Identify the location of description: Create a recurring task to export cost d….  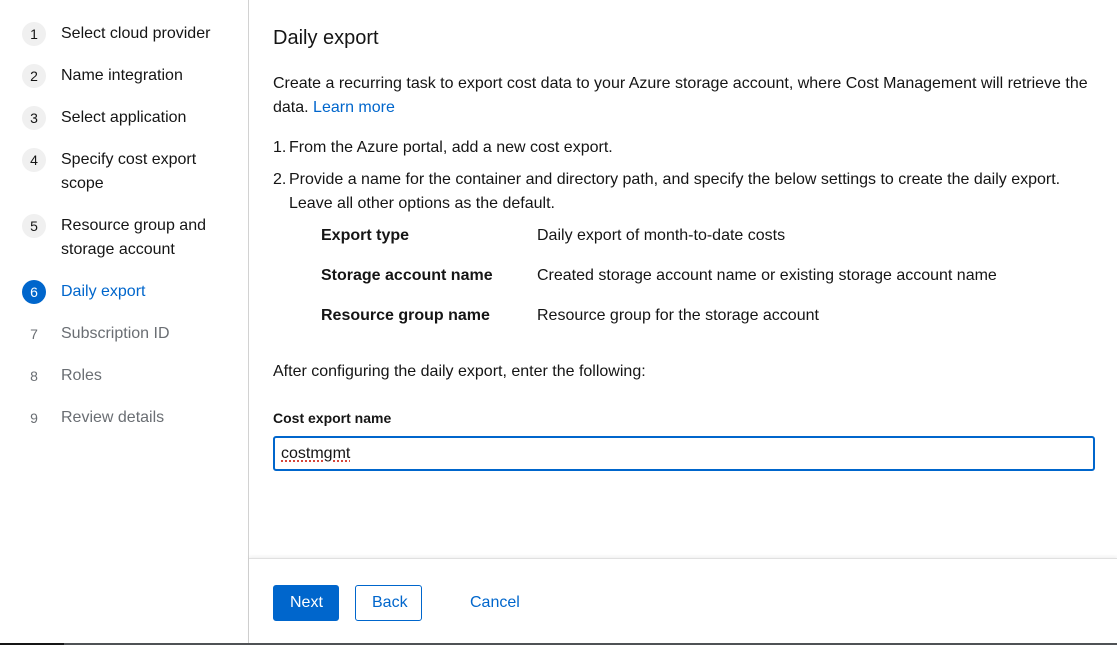
(685, 96).